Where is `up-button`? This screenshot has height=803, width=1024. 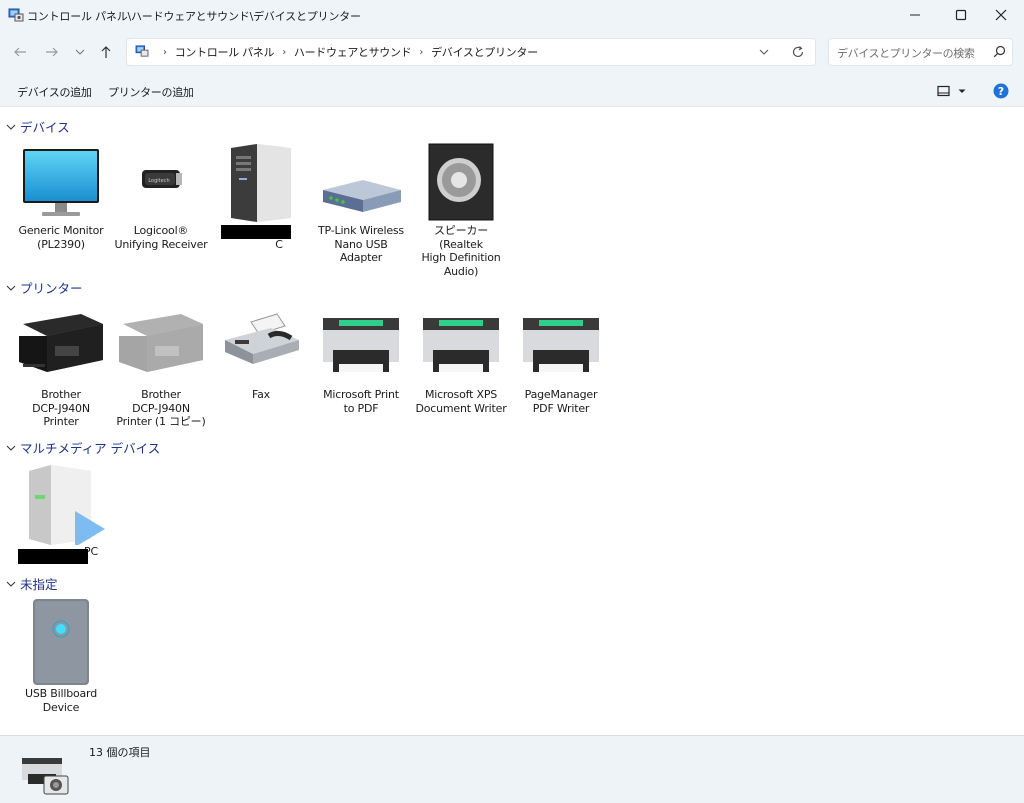 up-button is located at coordinates (106, 52).